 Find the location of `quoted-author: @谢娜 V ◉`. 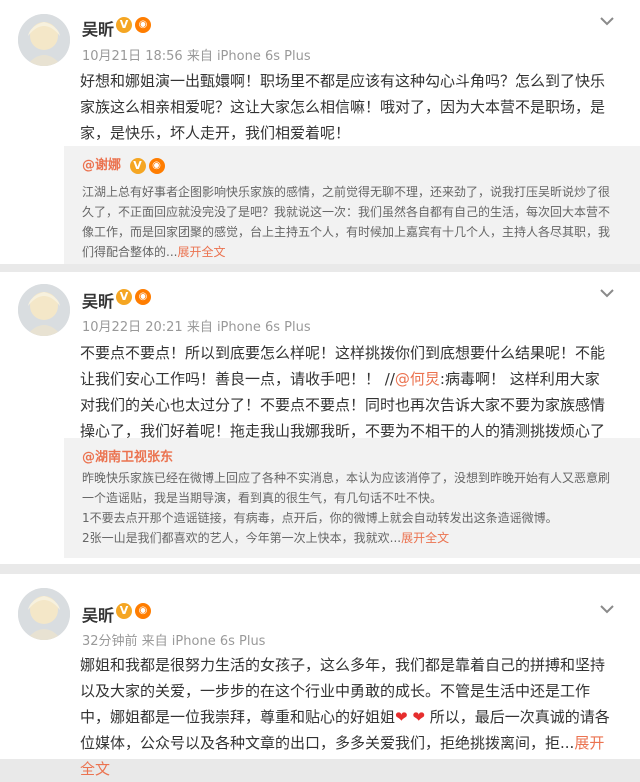

quoted-author: @谢娜 V ◉ is located at coordinates (123, 164).